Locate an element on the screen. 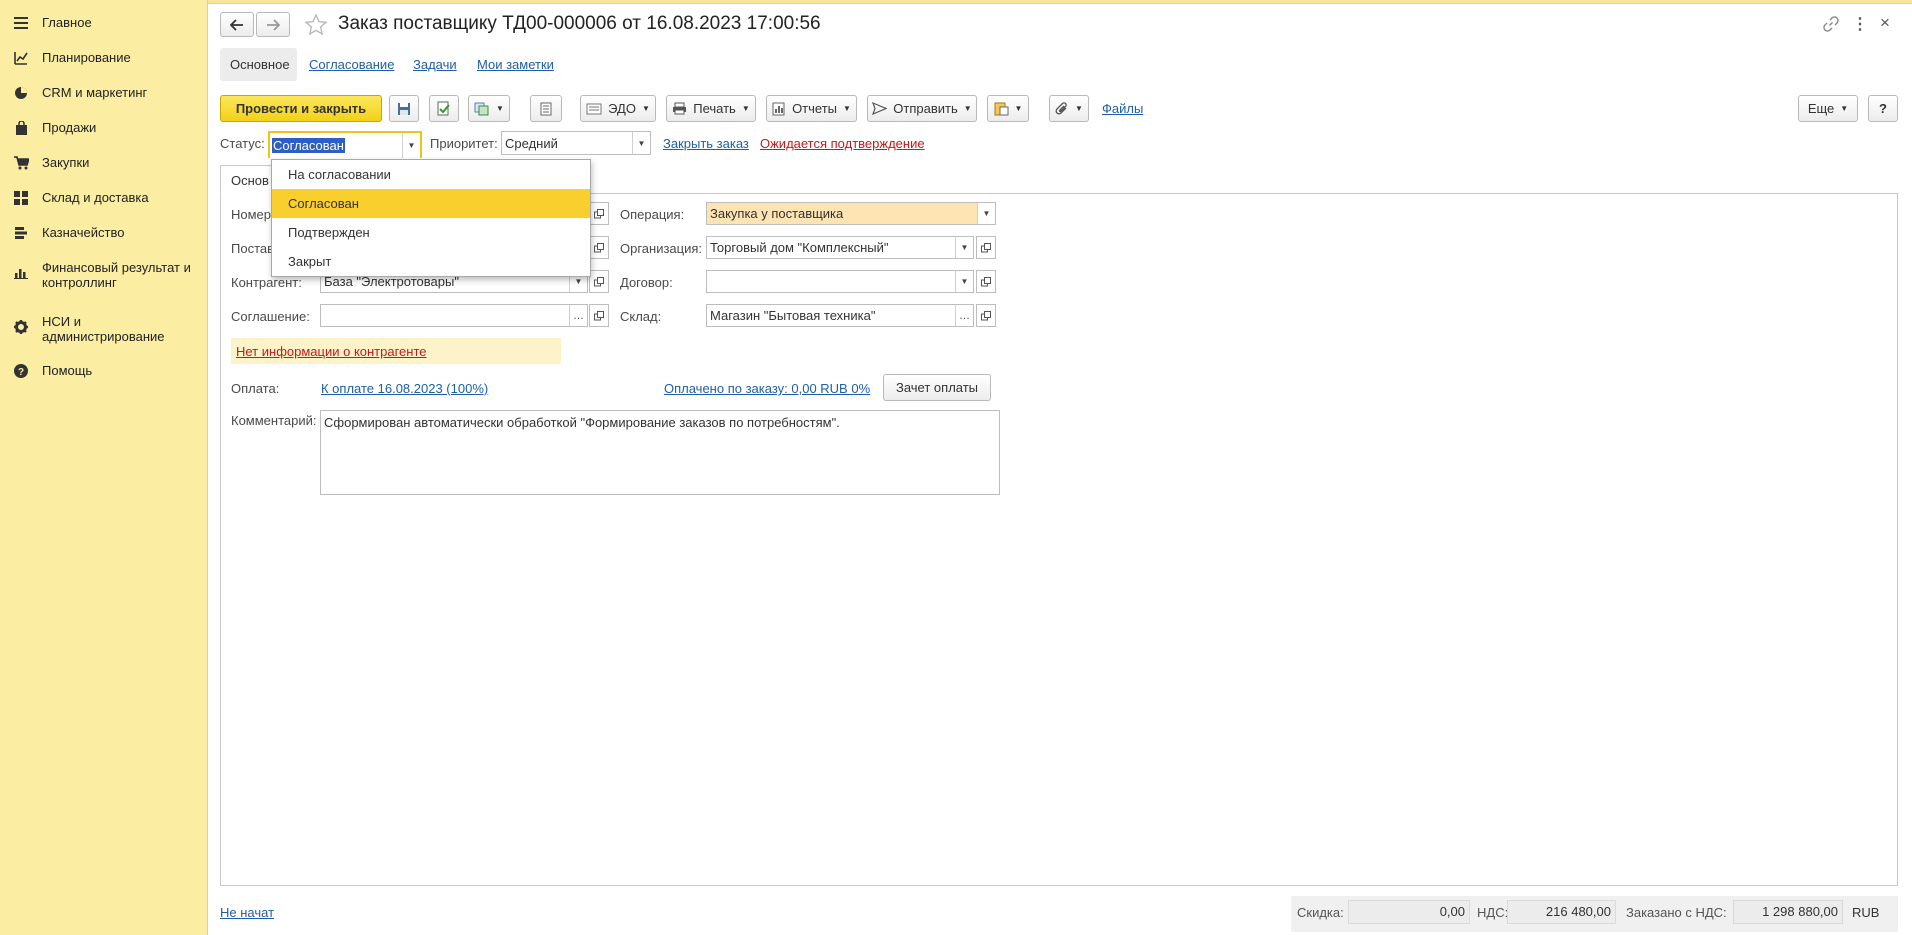 This screenshot has height=935, width=1912. priority-select: Средний ▼ is located at coordinates (576, 143).